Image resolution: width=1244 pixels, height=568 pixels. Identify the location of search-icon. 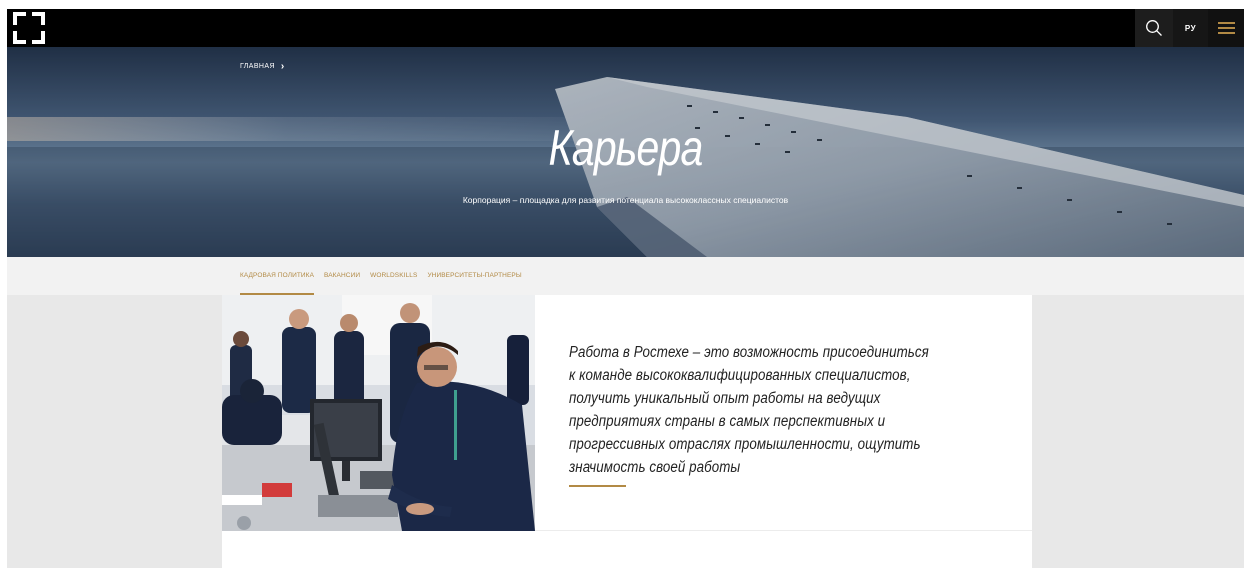
(1154, 28).